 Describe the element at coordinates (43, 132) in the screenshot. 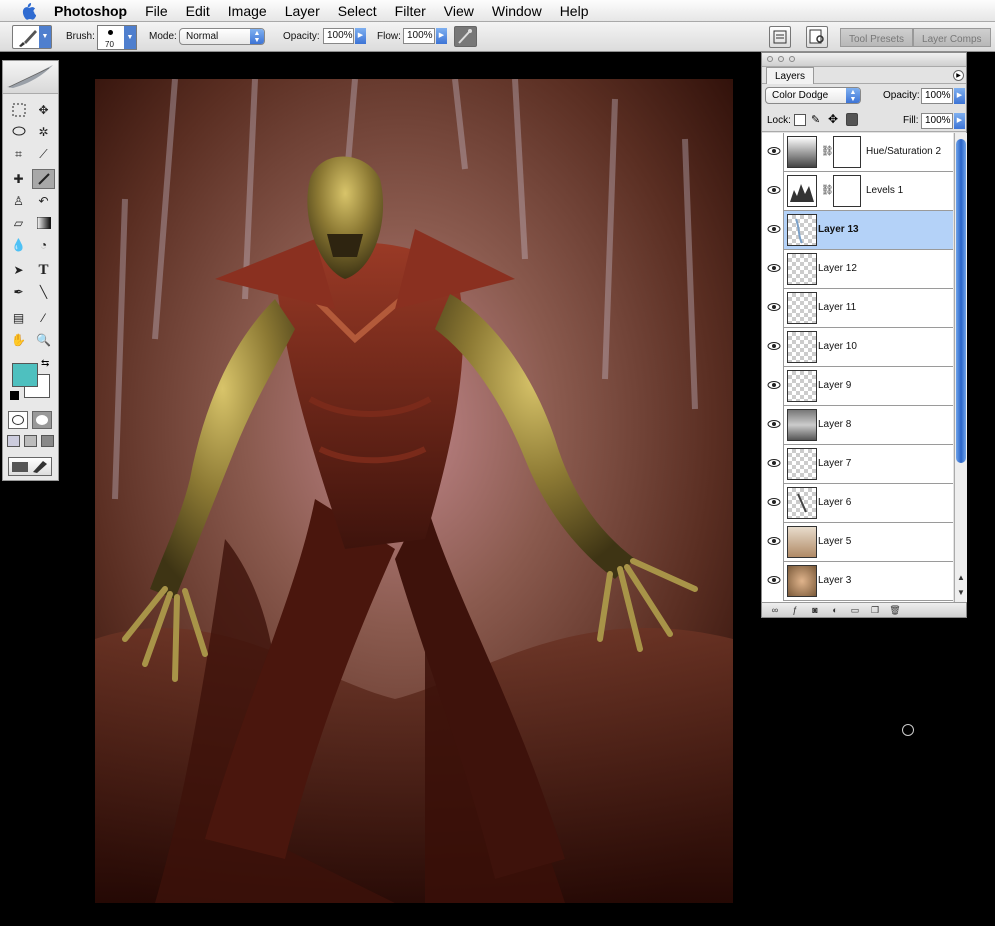

I see `magic-wand-tool-icon: ✲` at that location.